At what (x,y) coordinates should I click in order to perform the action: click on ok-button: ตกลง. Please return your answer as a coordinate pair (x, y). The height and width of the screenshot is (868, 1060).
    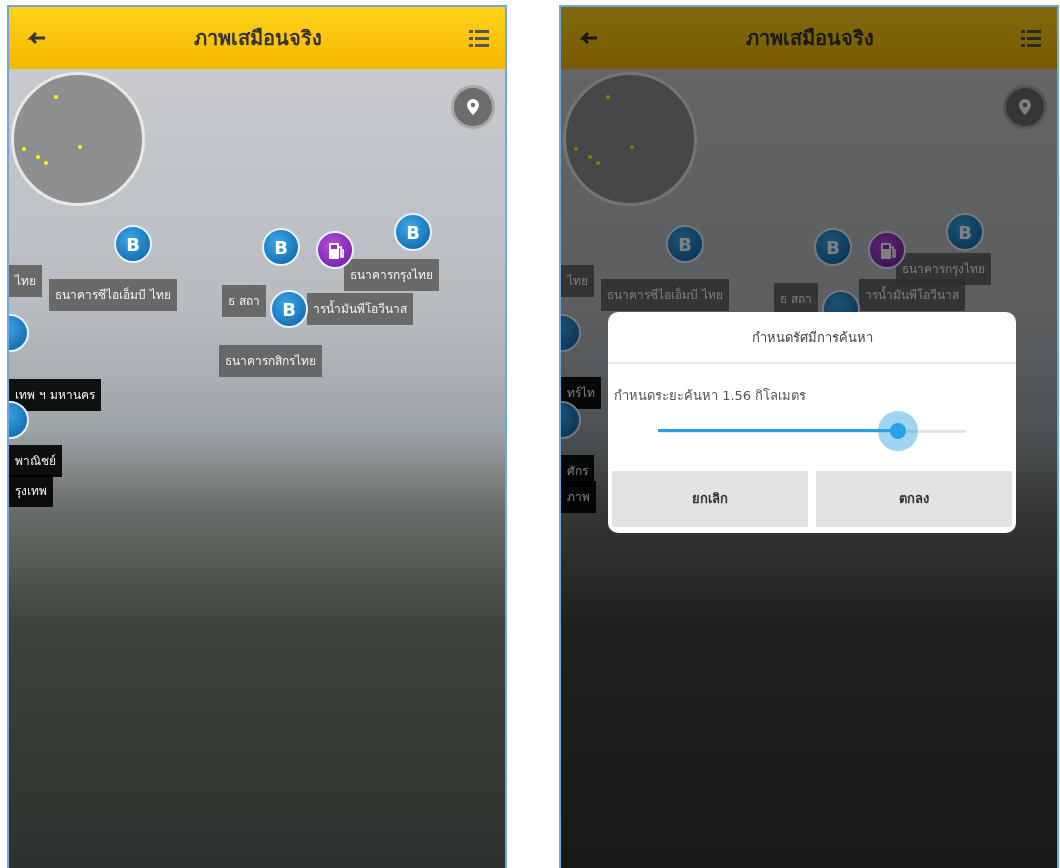
    Looking at the image, I should click on (914, 499).